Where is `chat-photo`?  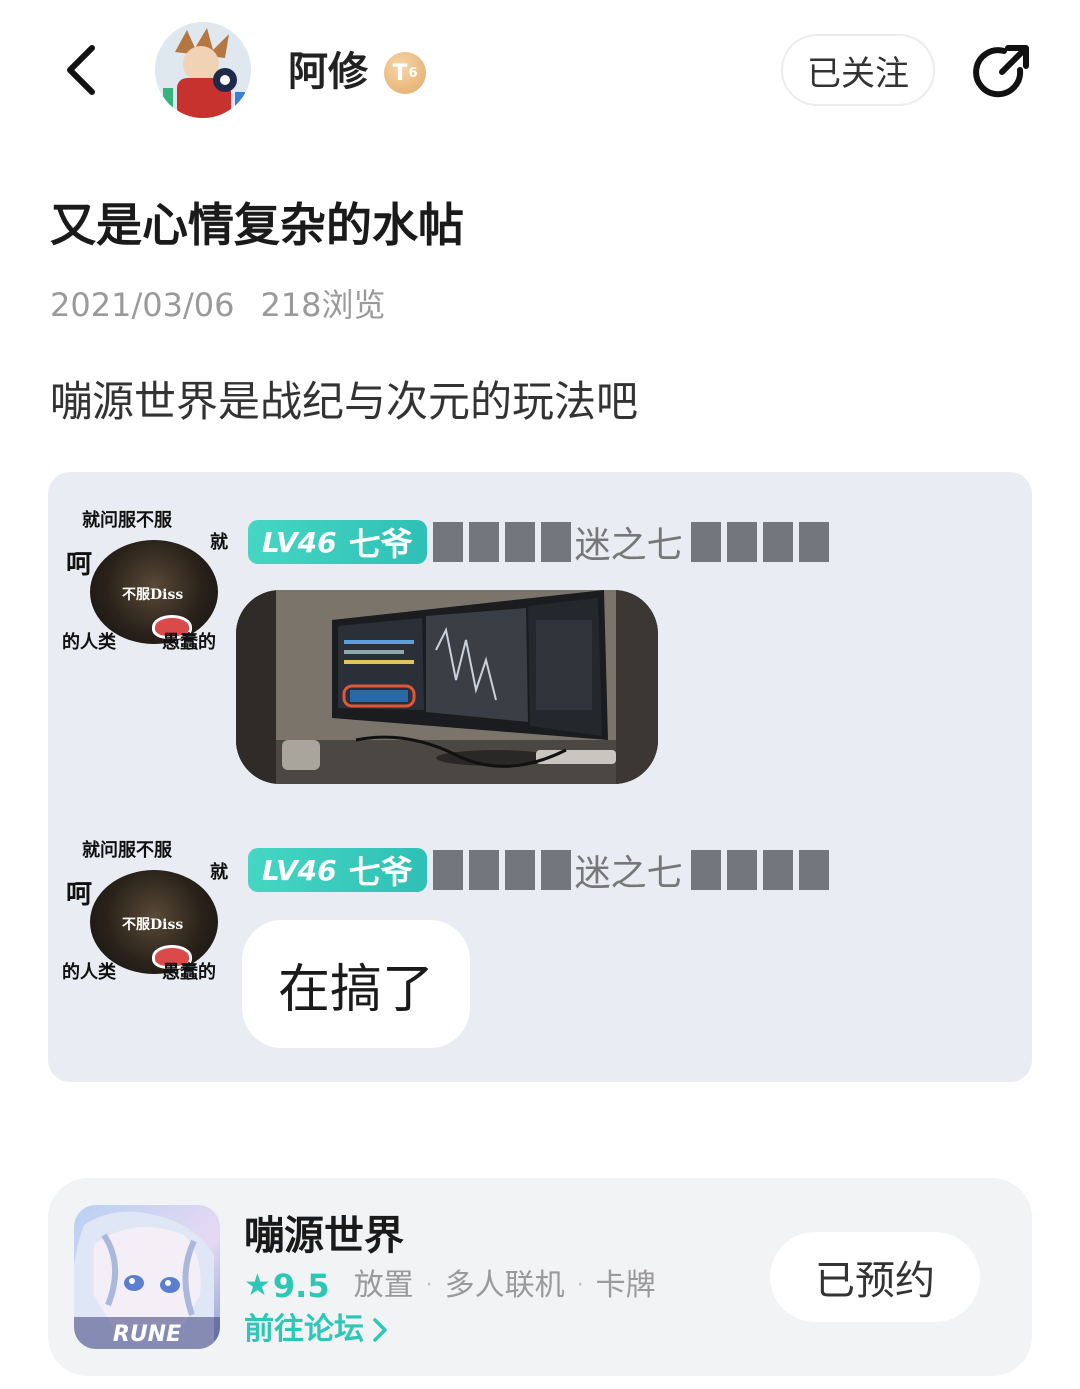
chat-photo is located at coordinates (447, 687).